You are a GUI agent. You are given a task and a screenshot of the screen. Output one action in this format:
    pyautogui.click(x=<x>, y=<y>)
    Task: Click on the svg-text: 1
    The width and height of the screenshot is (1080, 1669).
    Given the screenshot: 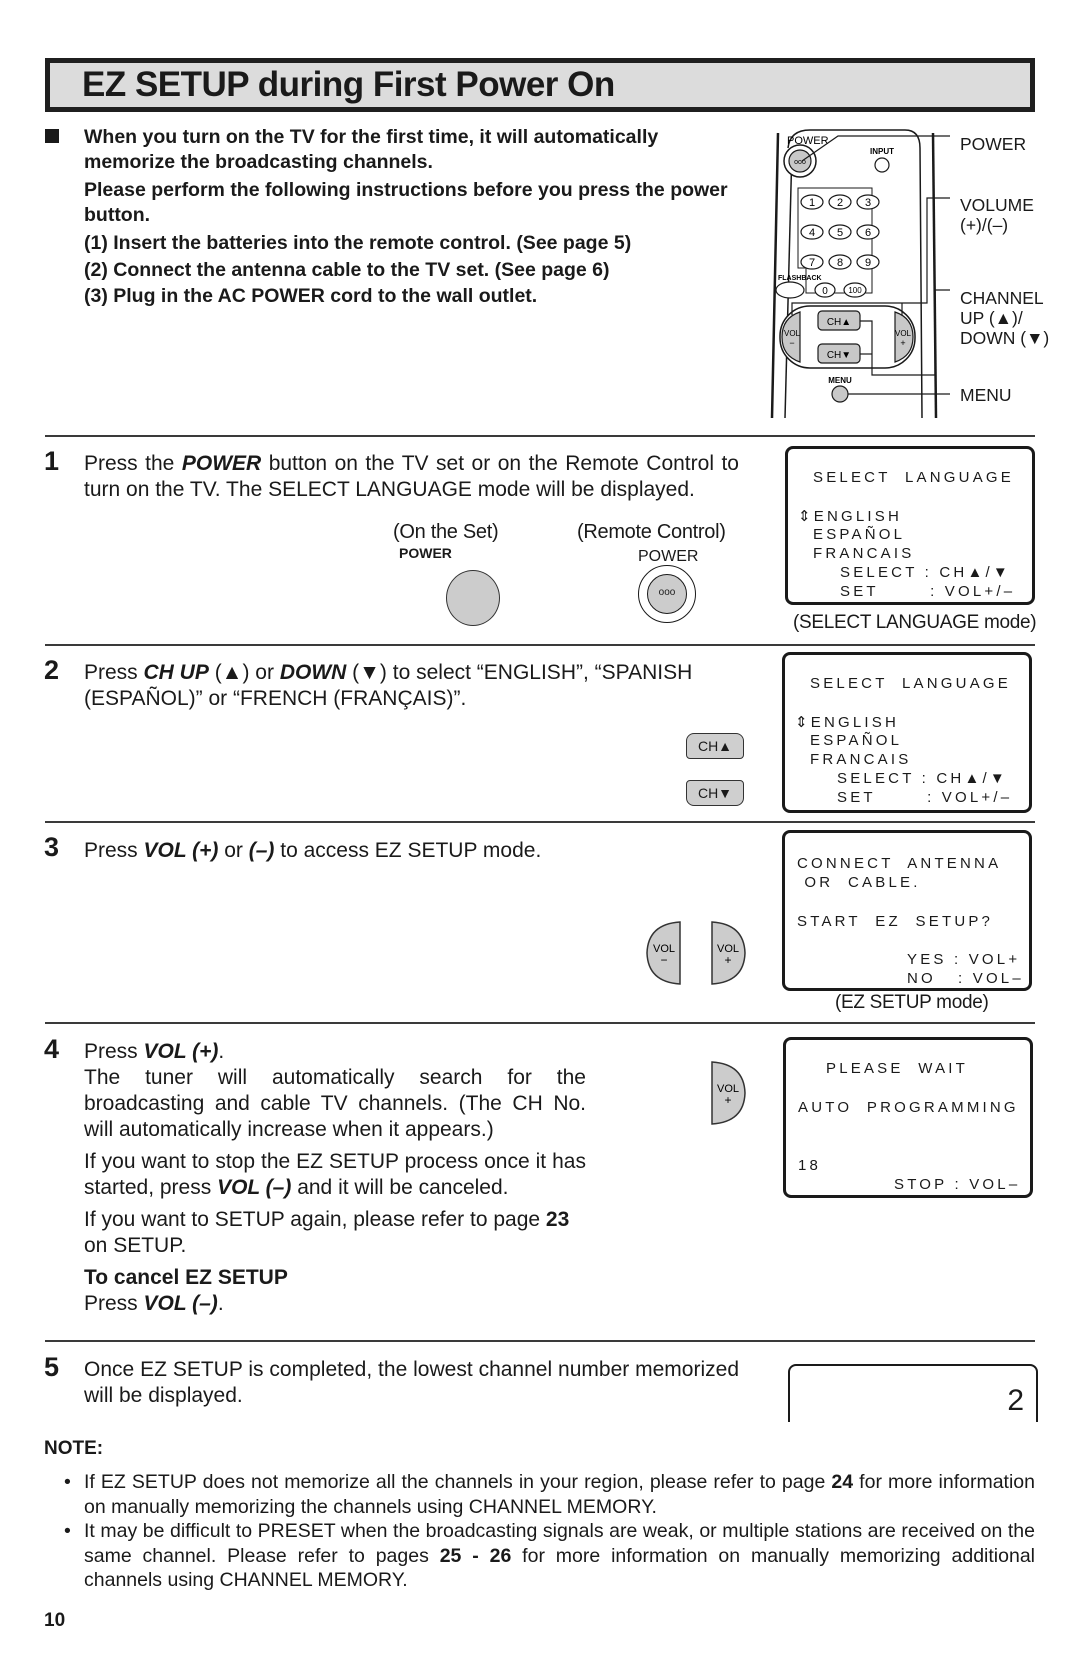 What is the action you would take?
    pyautogui.click(x=812, y=203)
    